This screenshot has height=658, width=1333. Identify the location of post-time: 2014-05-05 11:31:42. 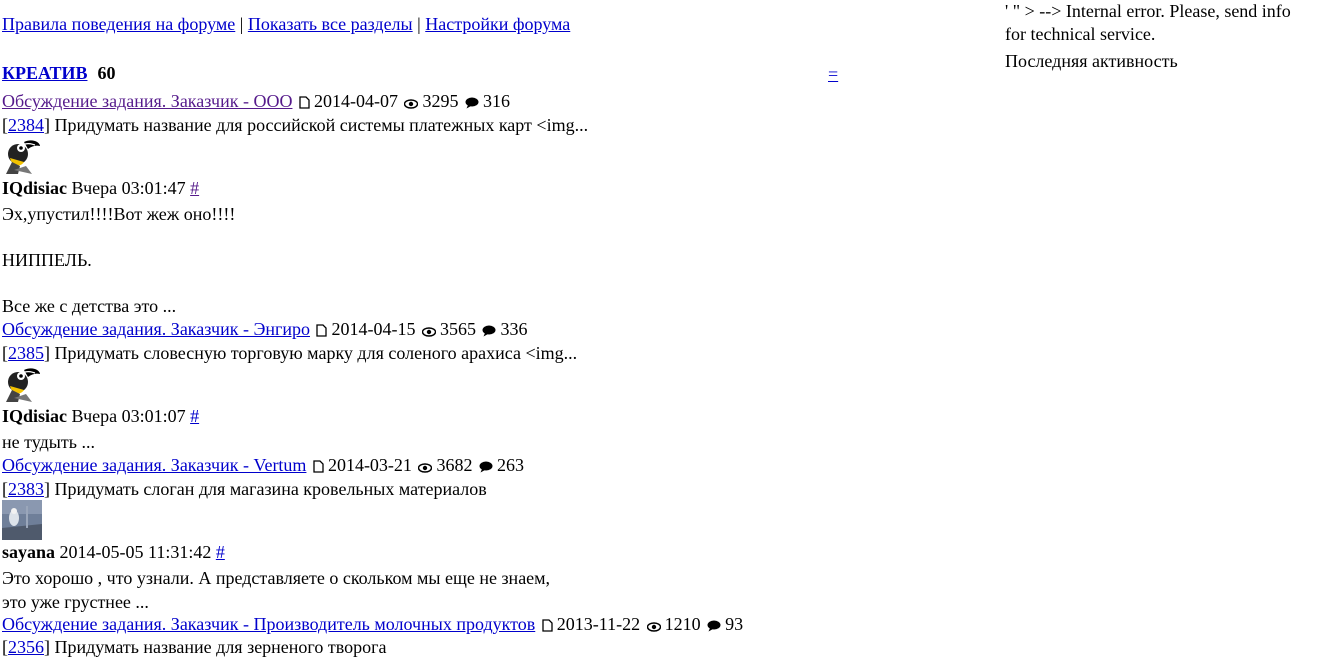
(135, 552).